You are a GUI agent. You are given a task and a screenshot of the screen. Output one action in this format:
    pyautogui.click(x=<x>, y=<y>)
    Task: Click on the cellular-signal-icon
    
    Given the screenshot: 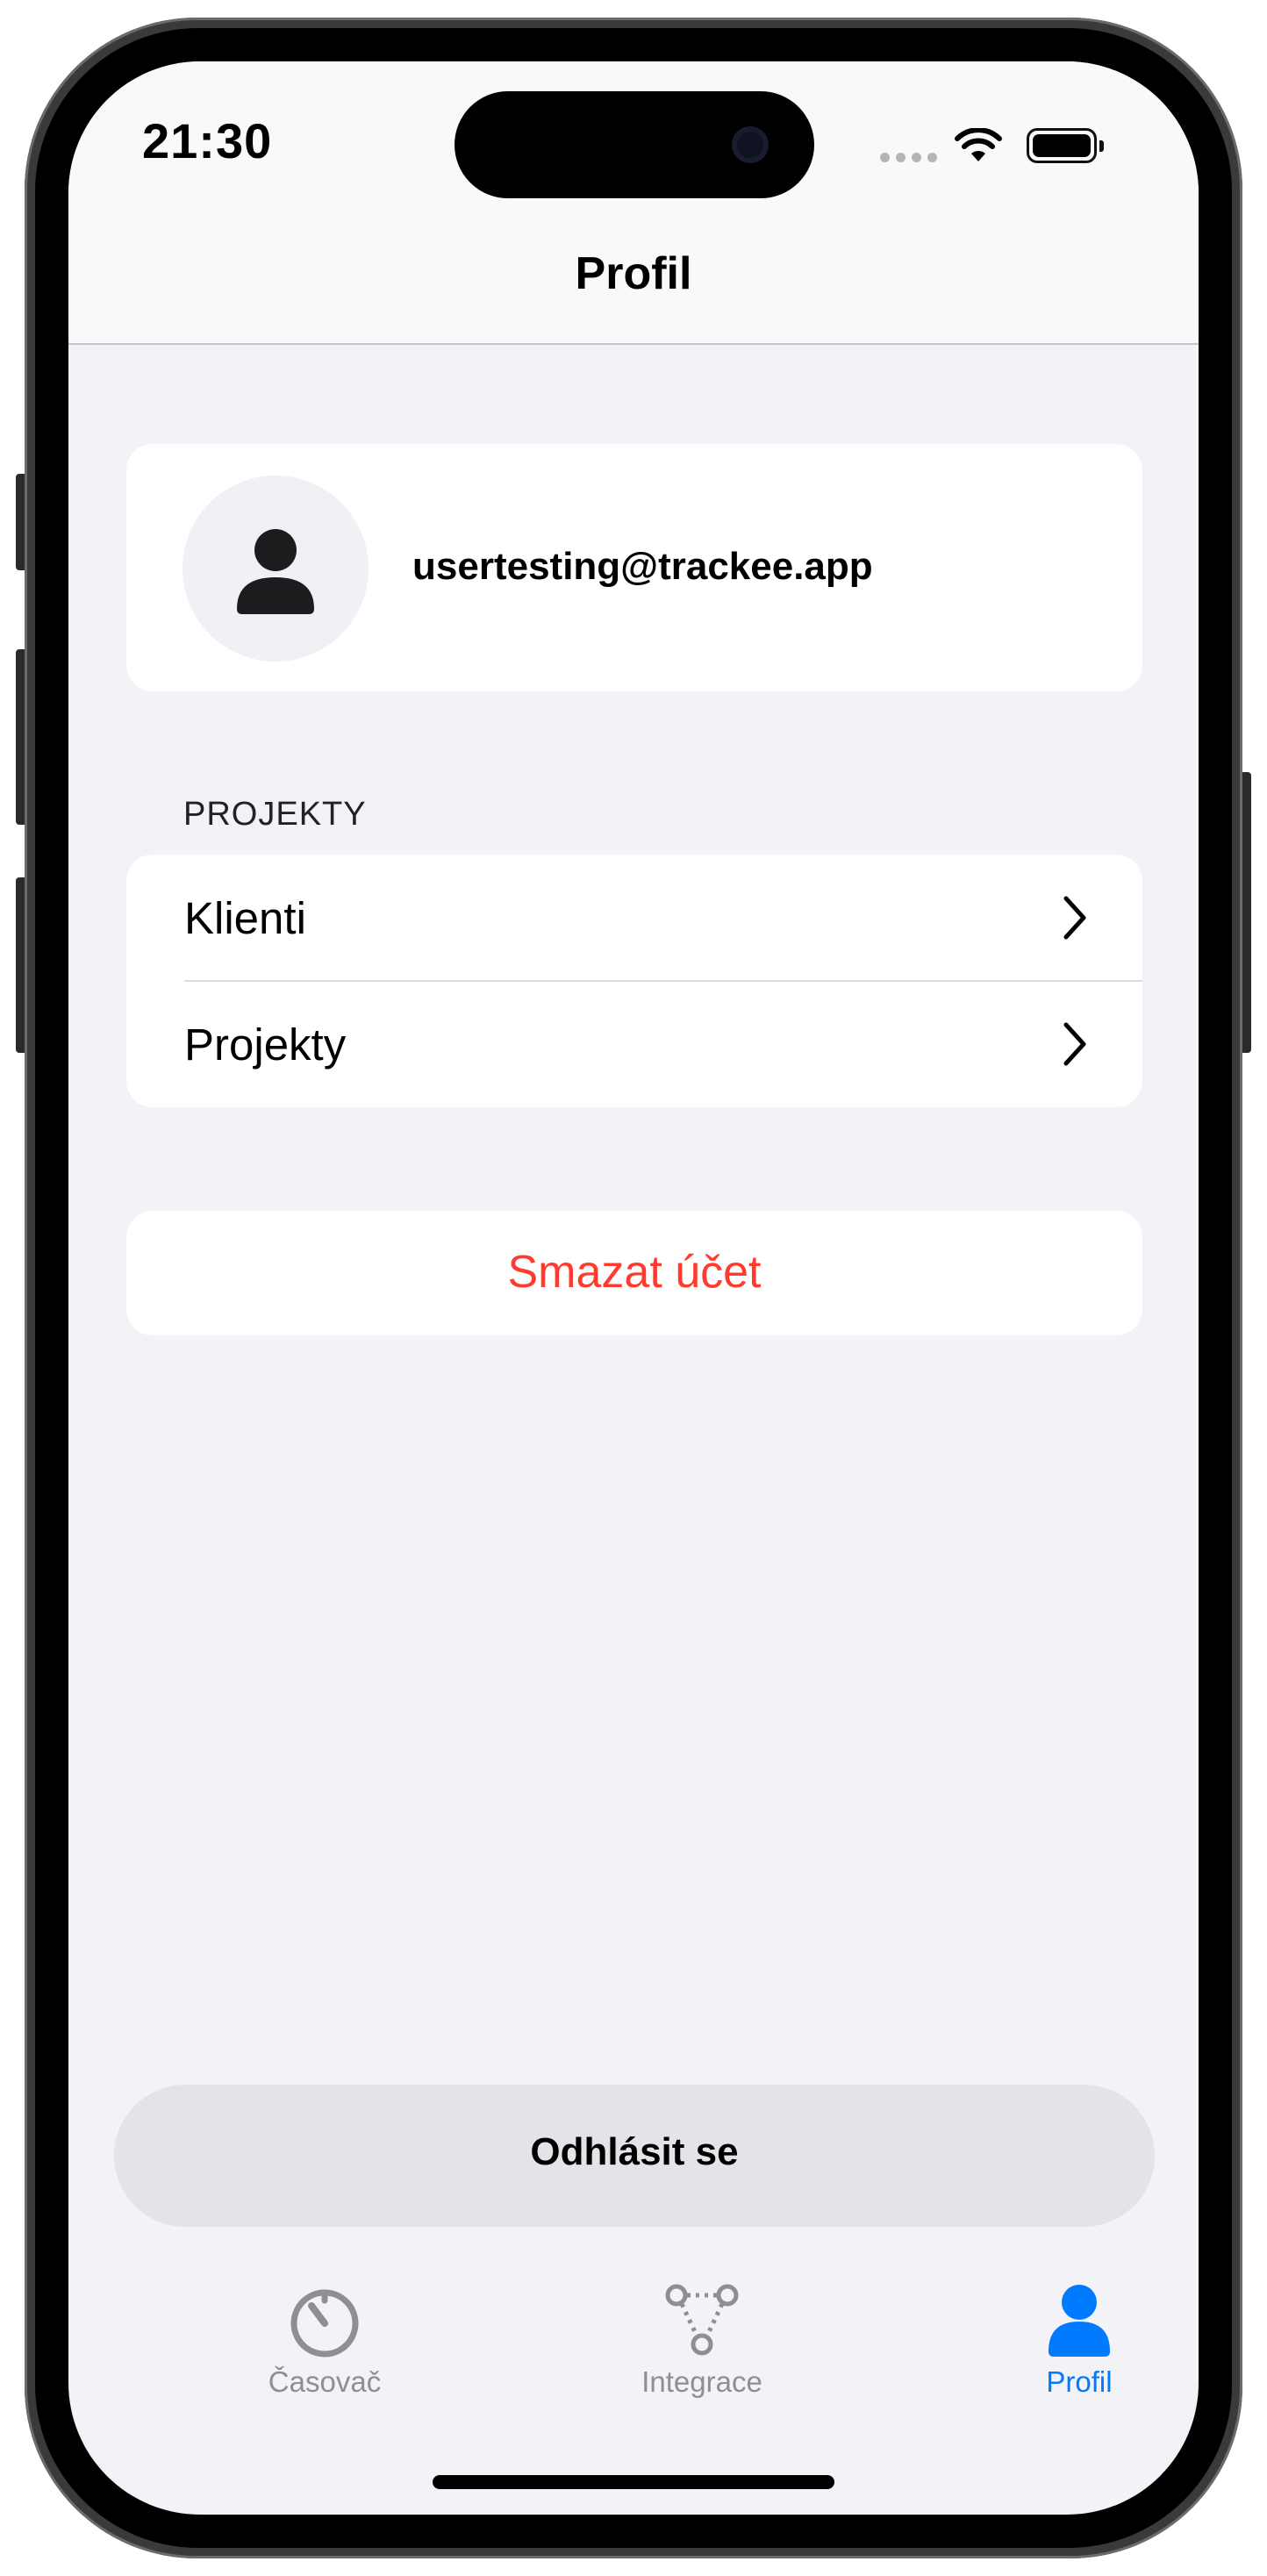 What is the action you would take?
    pyautogui.click(x=909, y=157)
    